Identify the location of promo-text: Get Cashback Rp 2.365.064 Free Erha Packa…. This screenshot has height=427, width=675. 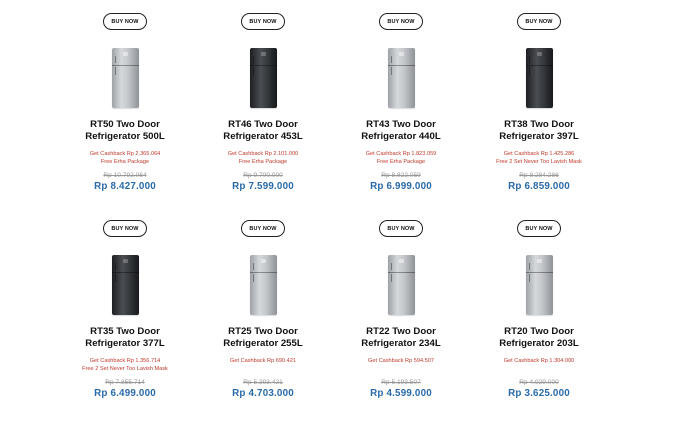
(125, 158).